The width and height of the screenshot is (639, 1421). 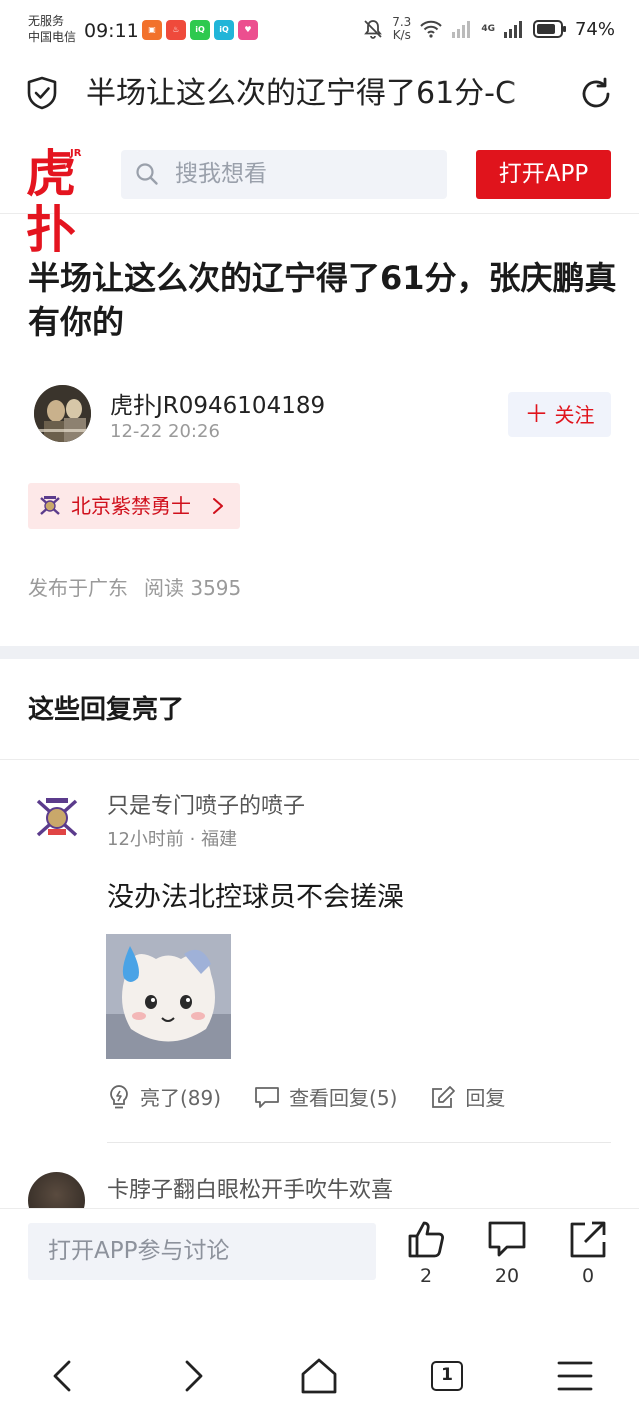 I want to click on like-button: 2, so click(x=426, y=1253).